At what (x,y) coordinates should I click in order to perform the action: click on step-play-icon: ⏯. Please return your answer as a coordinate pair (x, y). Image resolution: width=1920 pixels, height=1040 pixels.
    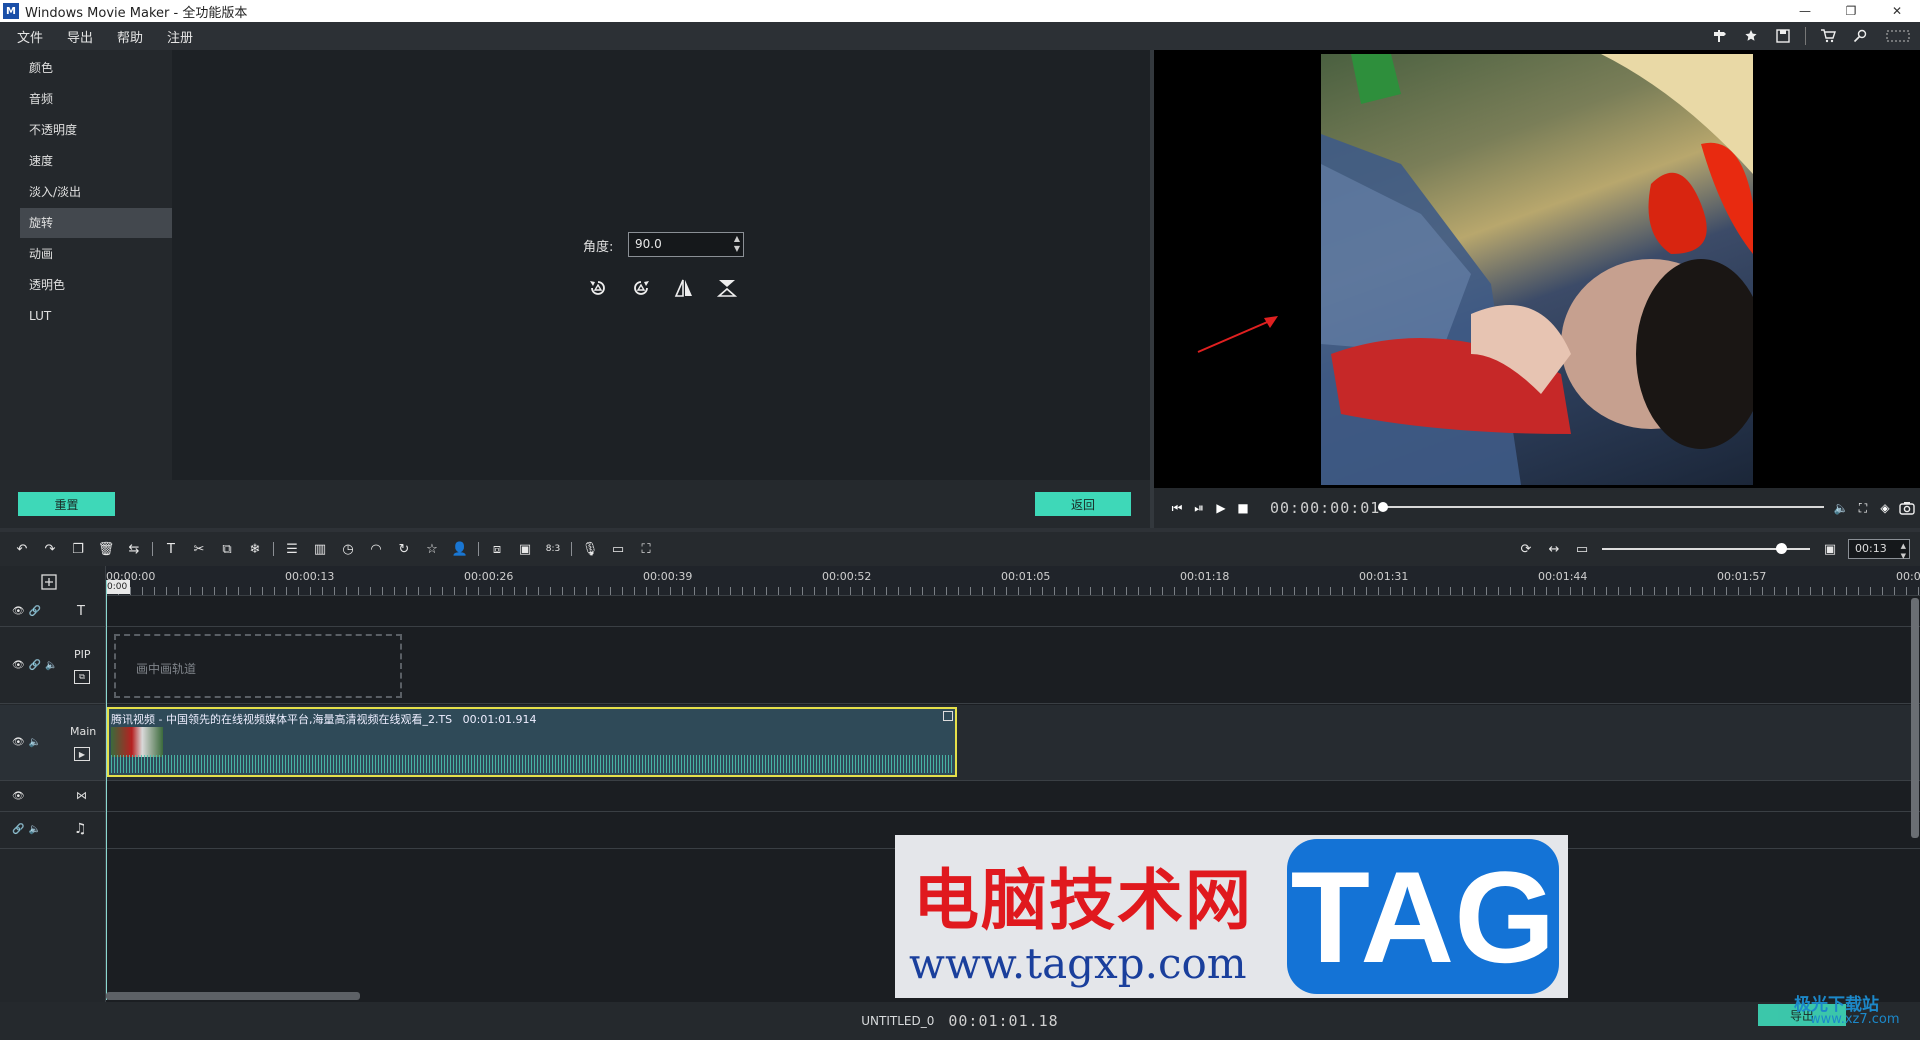
    Looking at the image, I should click on (1199, 508).